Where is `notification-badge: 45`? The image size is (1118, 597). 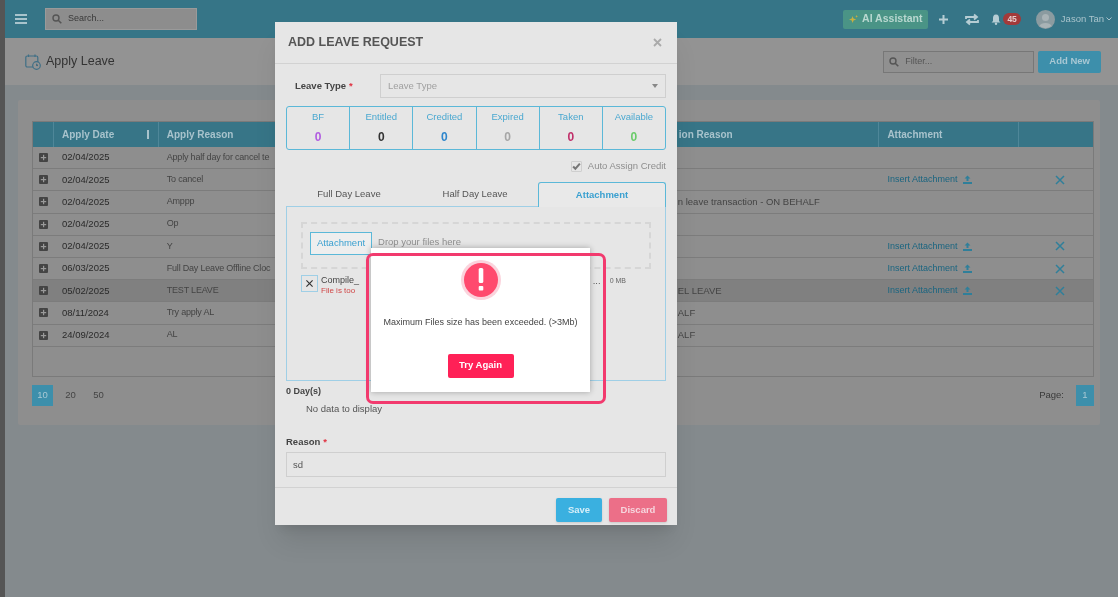
notification-badge: 45 is located at coordinates (1012, 19).